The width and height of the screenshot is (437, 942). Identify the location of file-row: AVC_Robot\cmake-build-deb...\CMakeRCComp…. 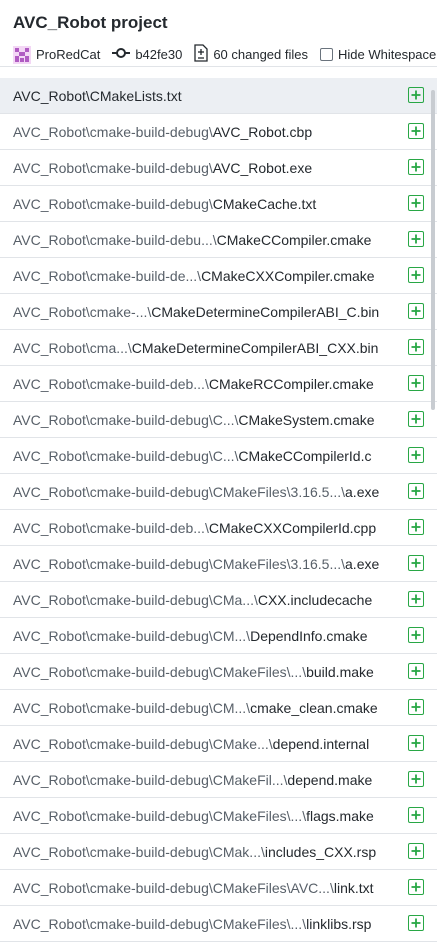
(218, 384).